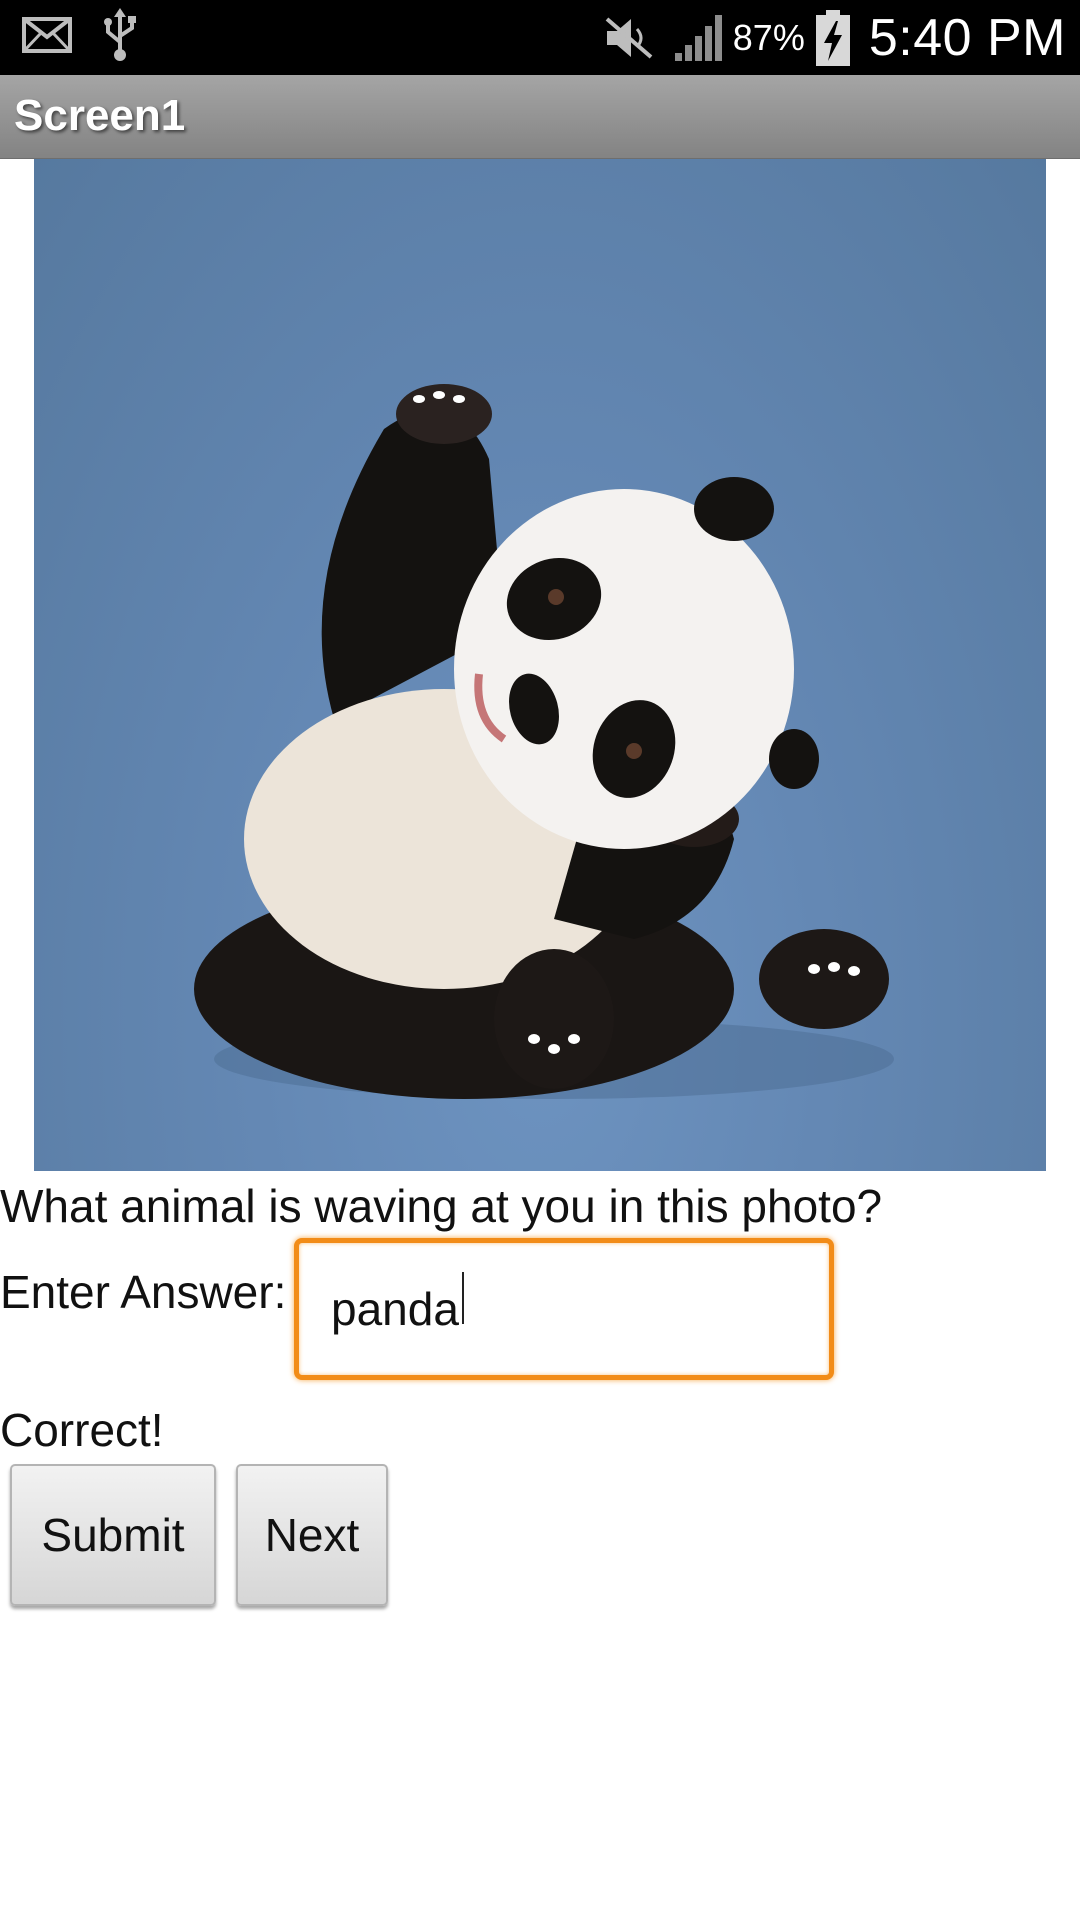 Image resolution: width=1080 pixels, height=1920 pixels. Describe the element at coordinates (463, 1298) in the screenshot. I see `text-cursor` at that location.